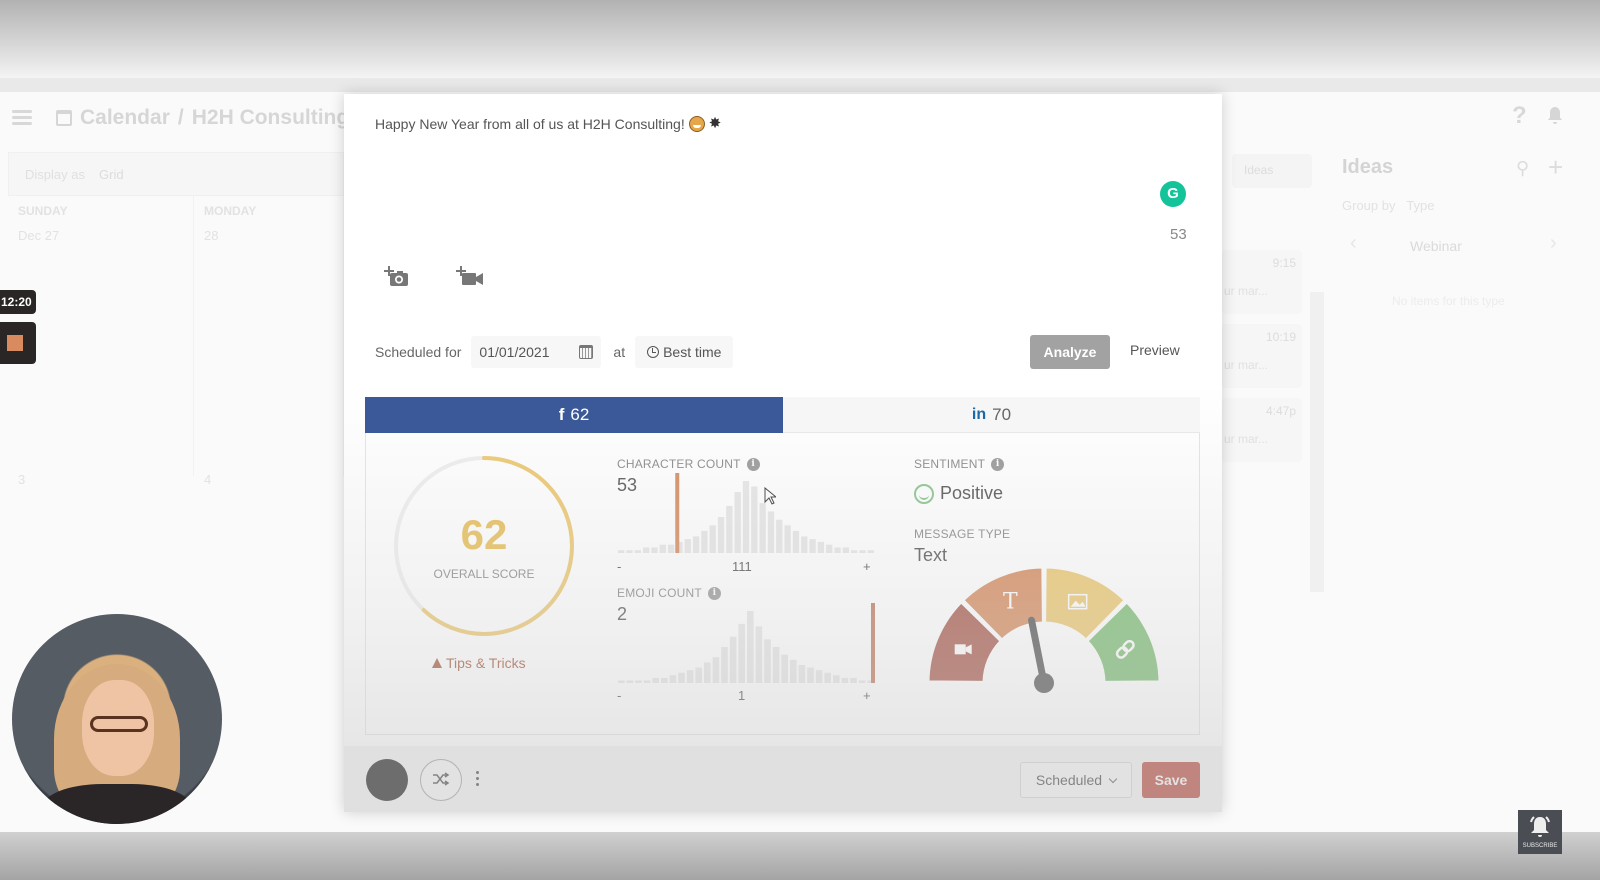 The height and width of the screenshot is (880, 1600). What do you see at coordinates (1555, 116) in the screenshot?
I see `notification-bell-icon` at bounding box center [1555, 116].